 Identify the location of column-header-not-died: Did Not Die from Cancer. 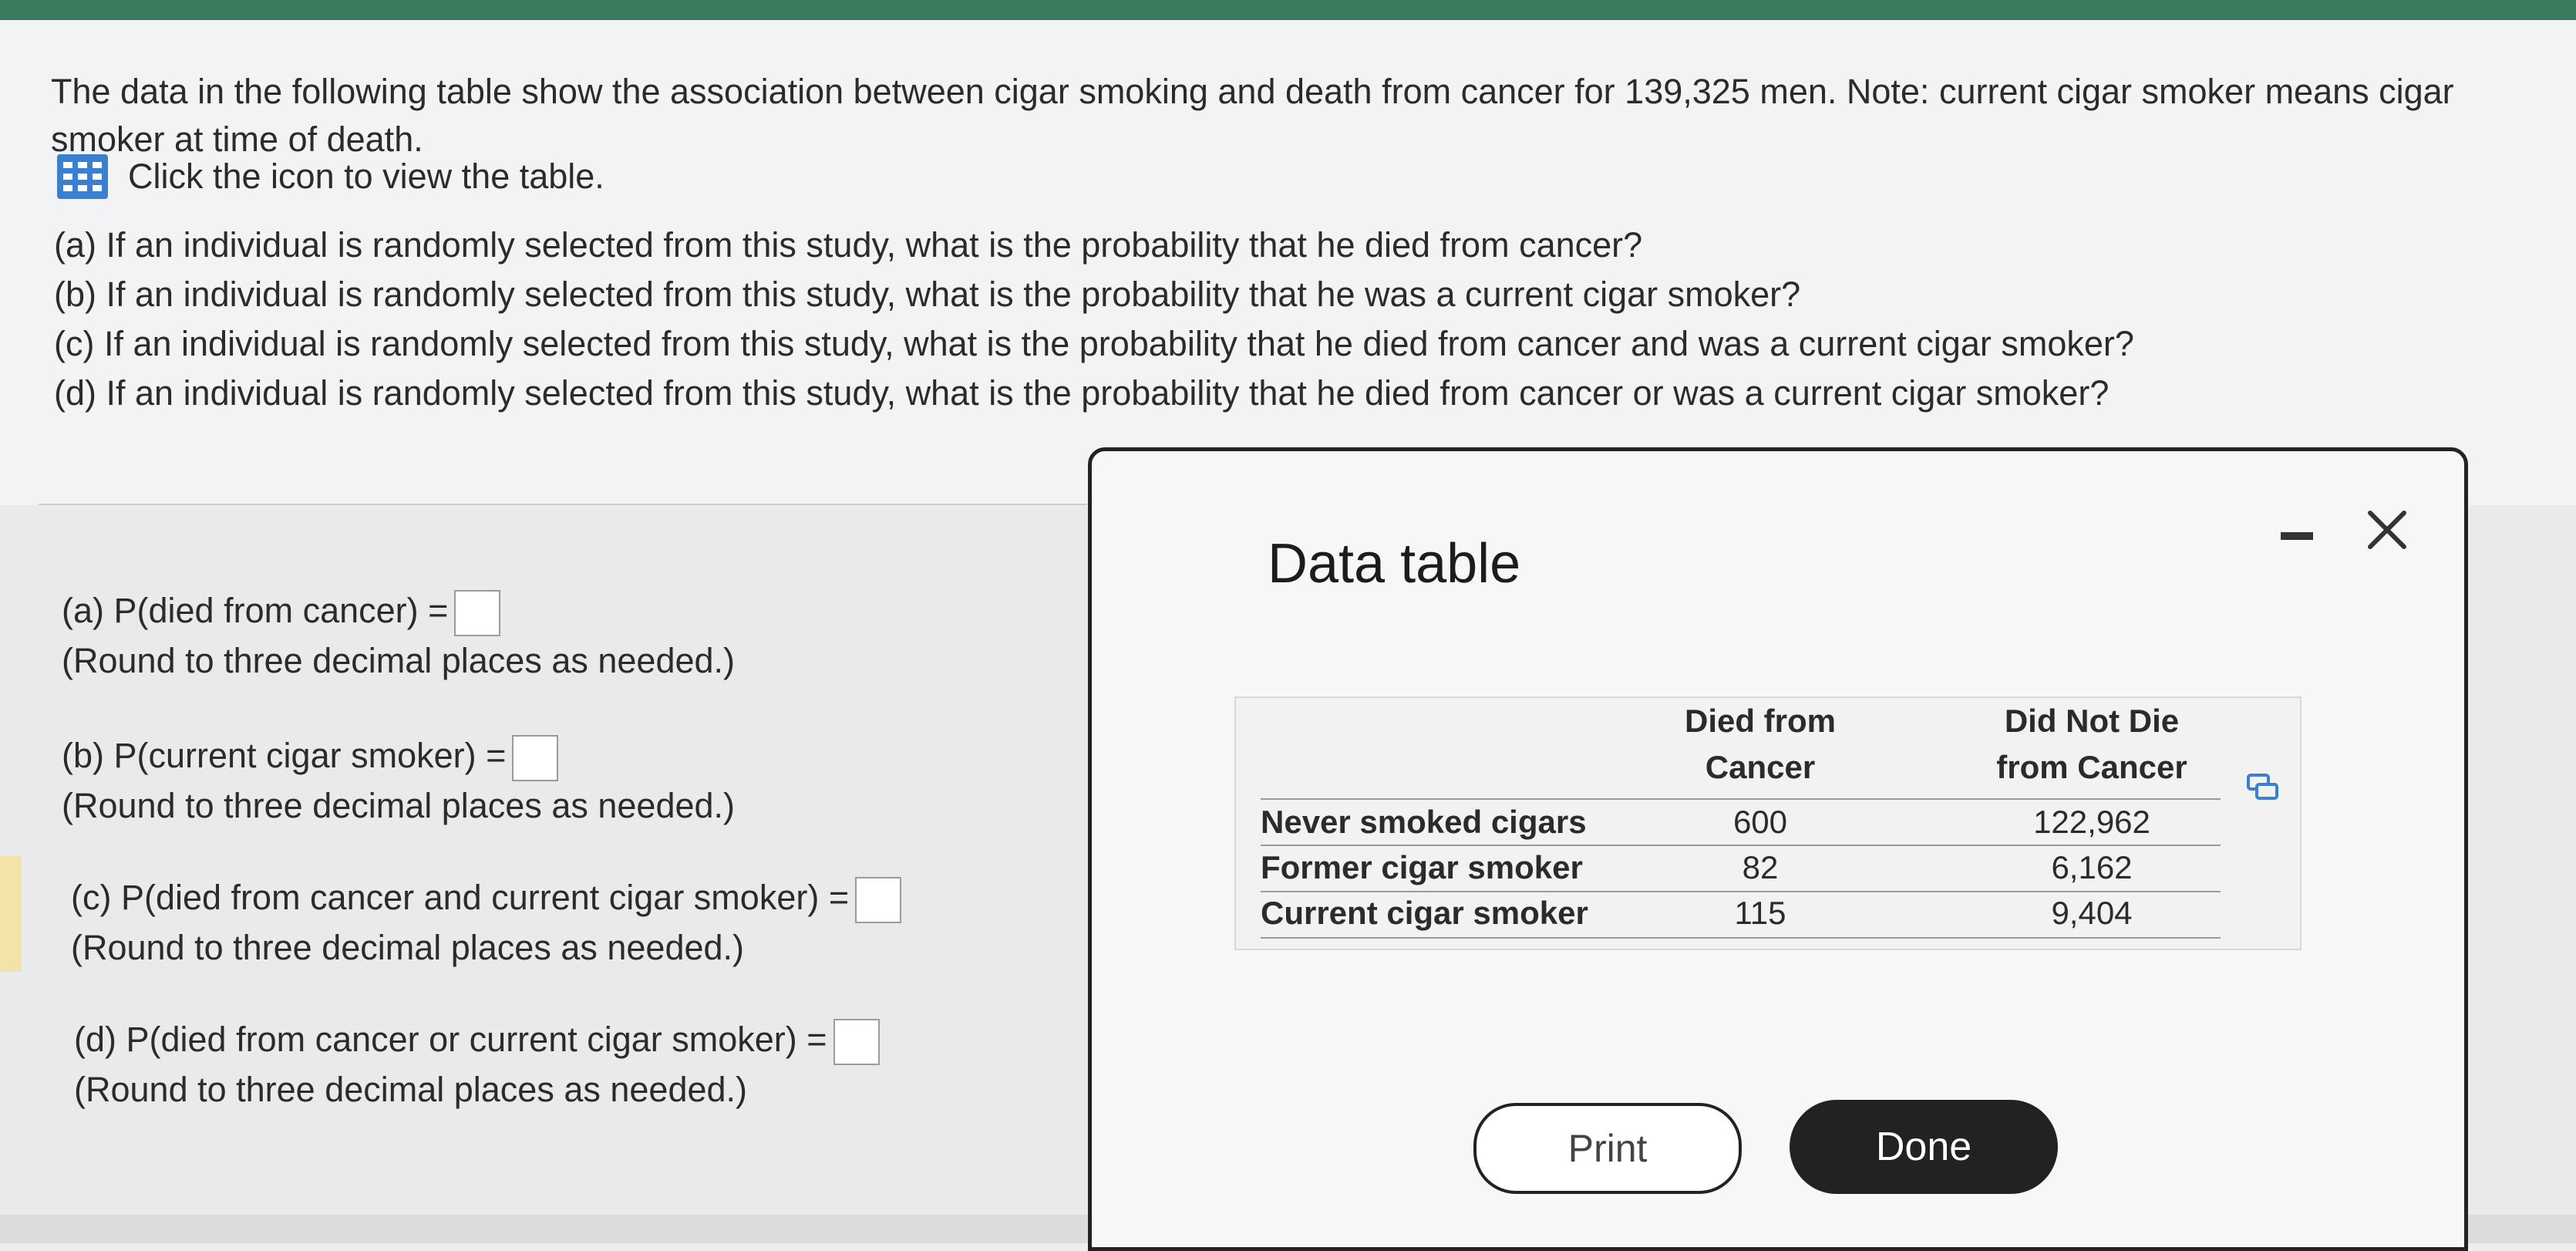
(2091, 744).